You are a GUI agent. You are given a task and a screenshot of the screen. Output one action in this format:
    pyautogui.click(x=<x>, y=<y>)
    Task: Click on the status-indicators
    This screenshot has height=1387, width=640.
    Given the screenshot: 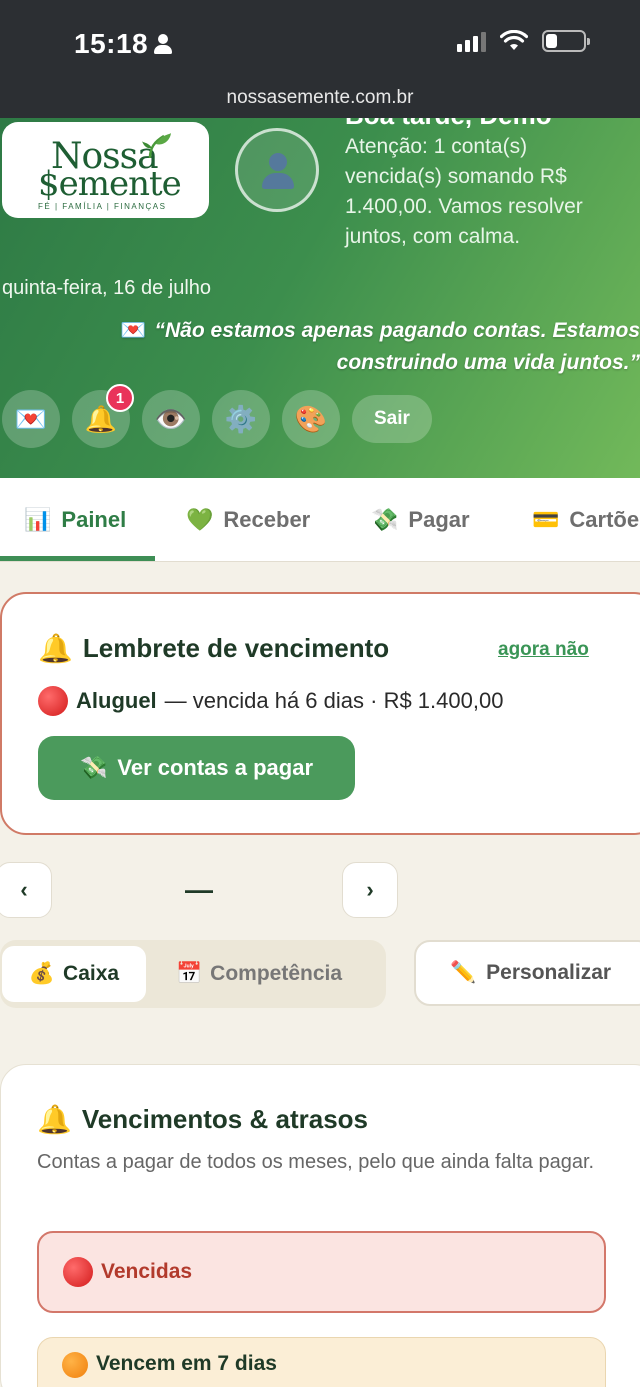 What is the action you would take?
    pyautogui.click(x=523, y=41)
    